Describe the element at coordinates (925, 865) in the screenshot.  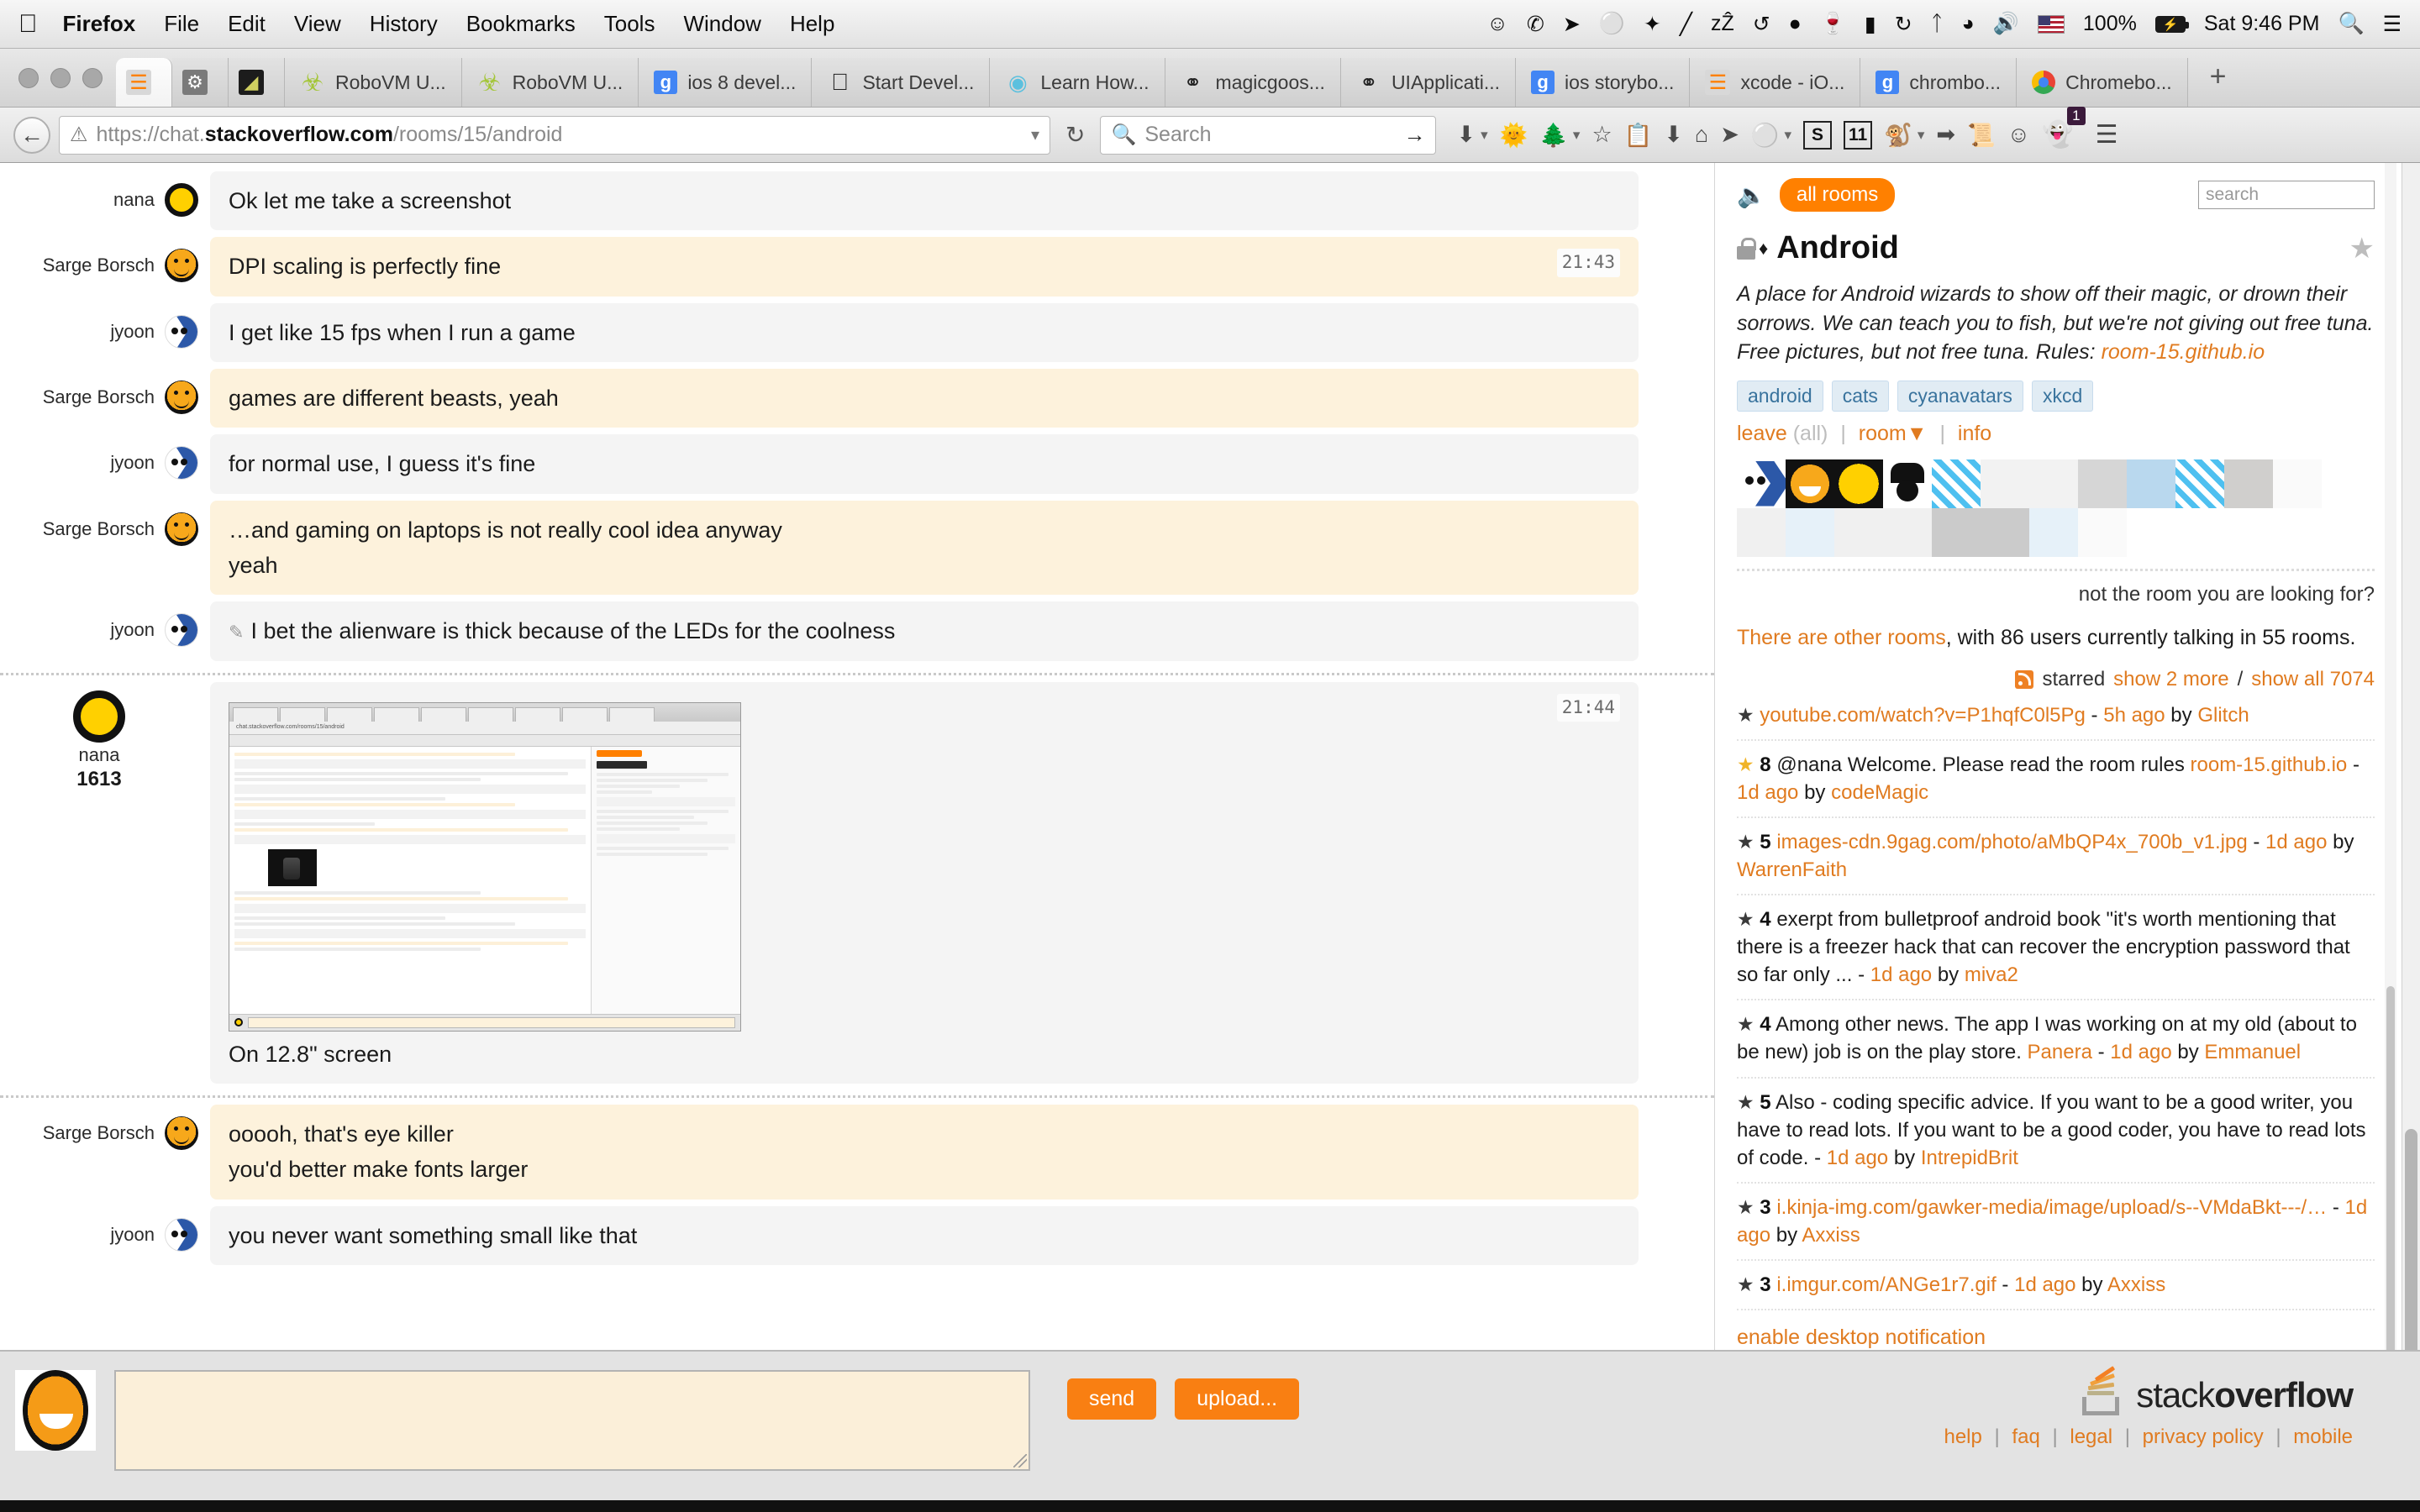
I see `attached-screenshot: chat.stackoverflow.com/rooms/15/android` at that location.